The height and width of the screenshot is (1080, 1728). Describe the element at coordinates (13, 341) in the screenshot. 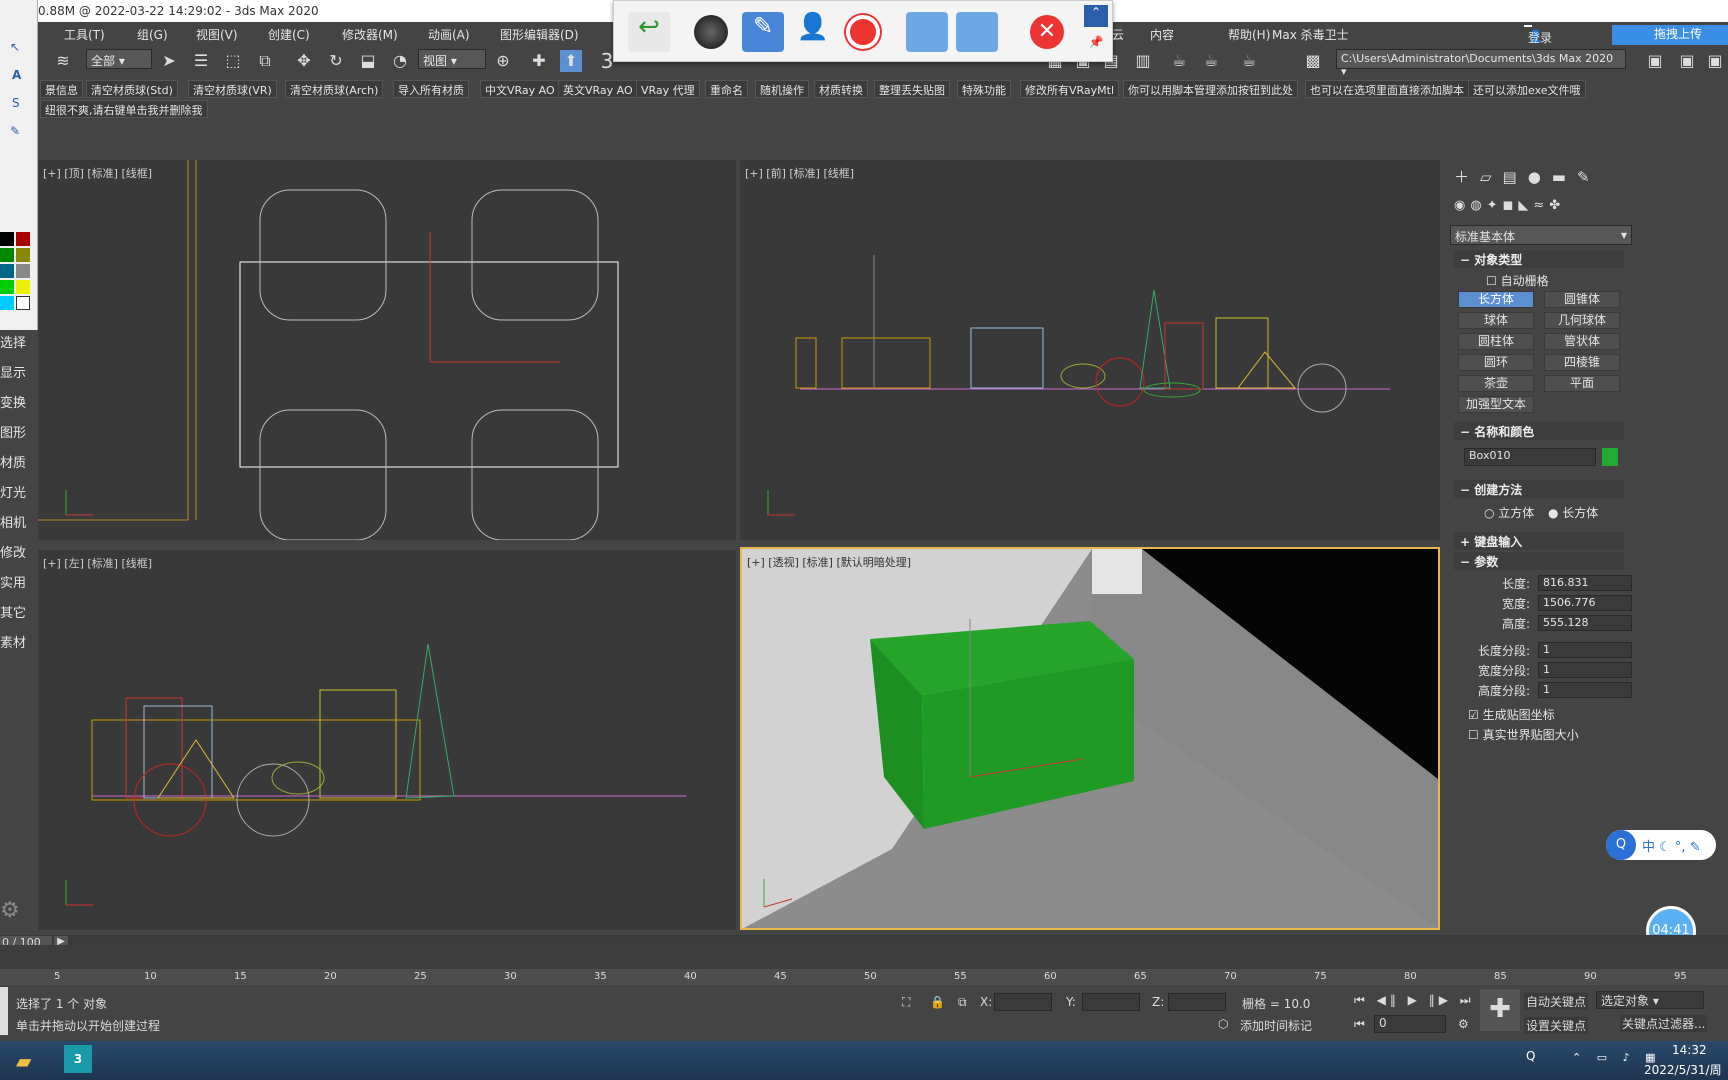

I see `side-select: 选择` at that location.